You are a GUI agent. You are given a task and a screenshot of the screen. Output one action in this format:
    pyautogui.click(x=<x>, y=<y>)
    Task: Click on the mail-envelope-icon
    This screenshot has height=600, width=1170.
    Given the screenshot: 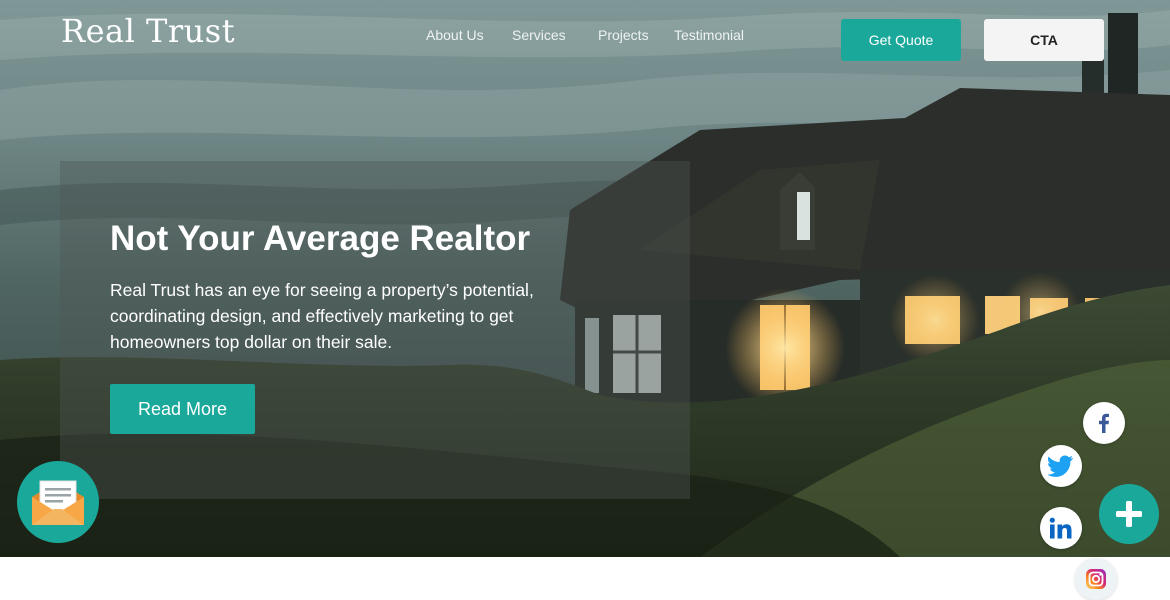 What is the action you would take?
    pyautogui.click(x=58, y=502)
    